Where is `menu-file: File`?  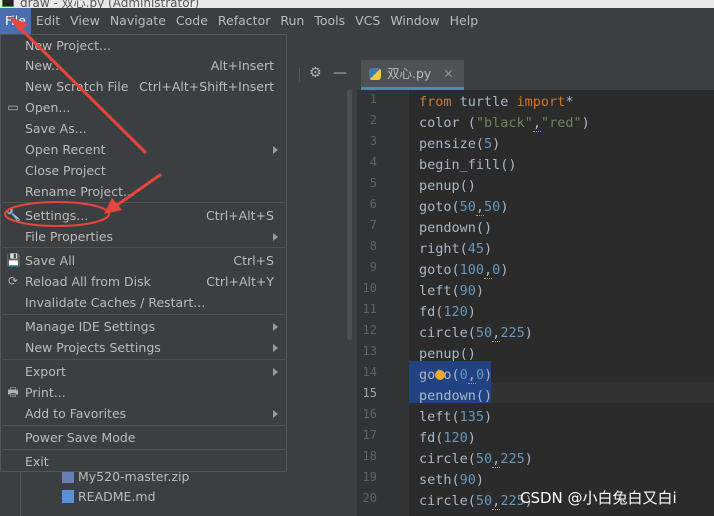
menu-file: File is located at coordinates (15, 21).